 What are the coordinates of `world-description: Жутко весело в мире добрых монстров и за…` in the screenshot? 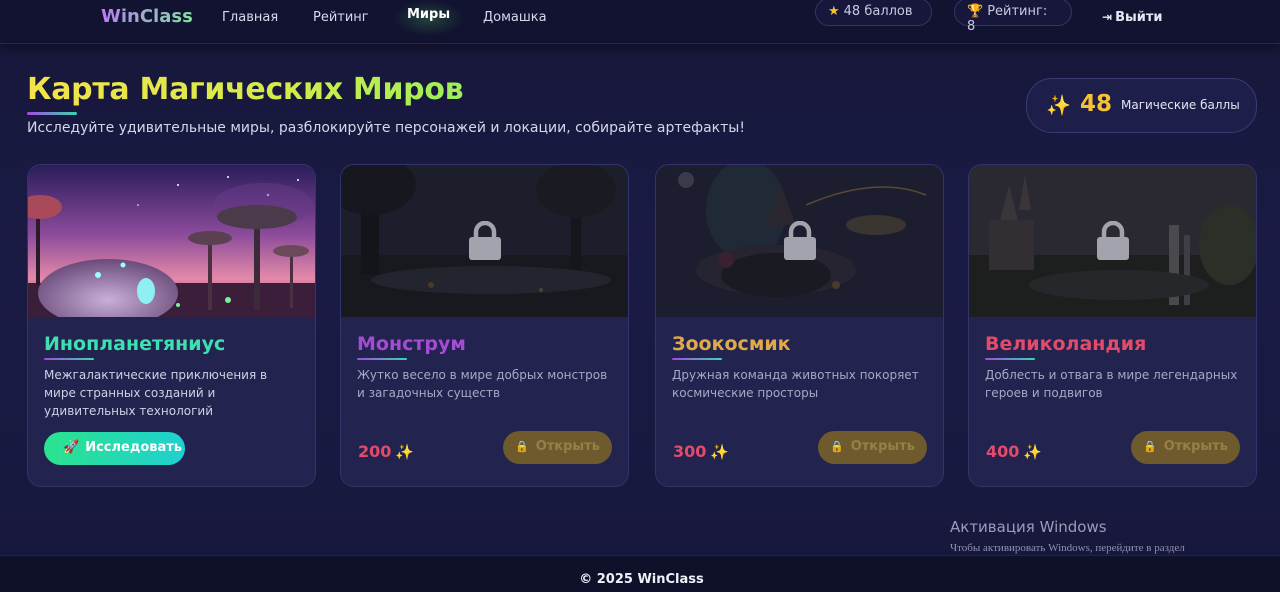 It's located at (482, 384).